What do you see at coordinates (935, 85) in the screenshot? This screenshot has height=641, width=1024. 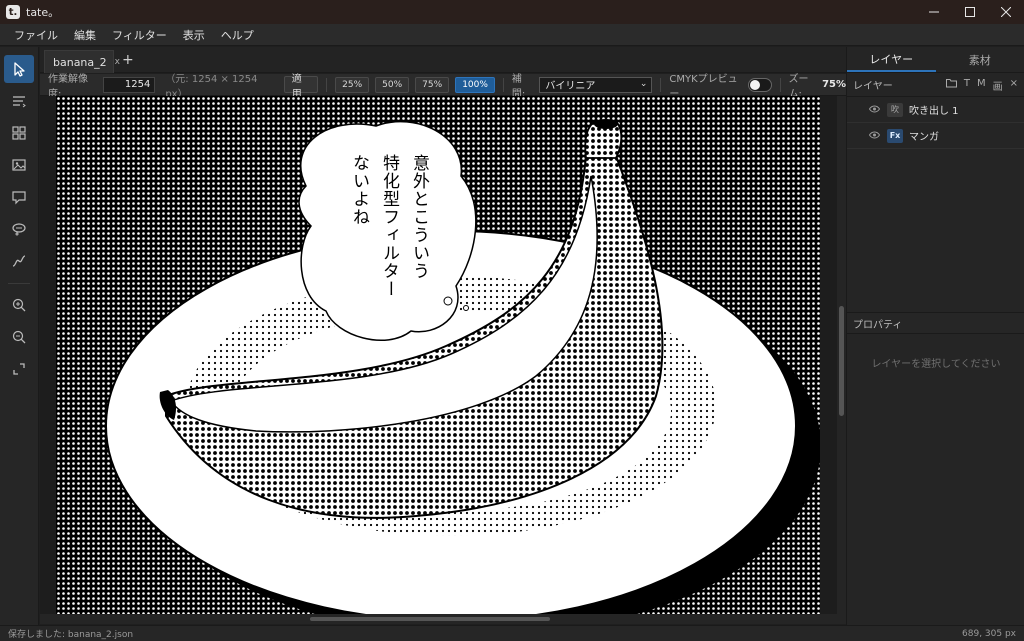 I see `layers-header: レイヤー T M 画 ×` at bounding box center [935, 85].